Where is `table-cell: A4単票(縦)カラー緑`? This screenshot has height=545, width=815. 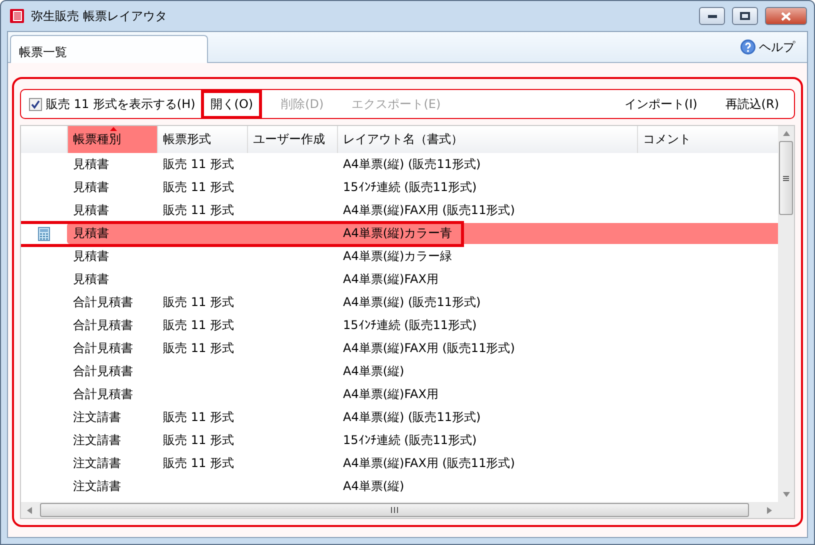 table-cell: A4単票(縦)カラー緑 is located at coordinates (397, 256).